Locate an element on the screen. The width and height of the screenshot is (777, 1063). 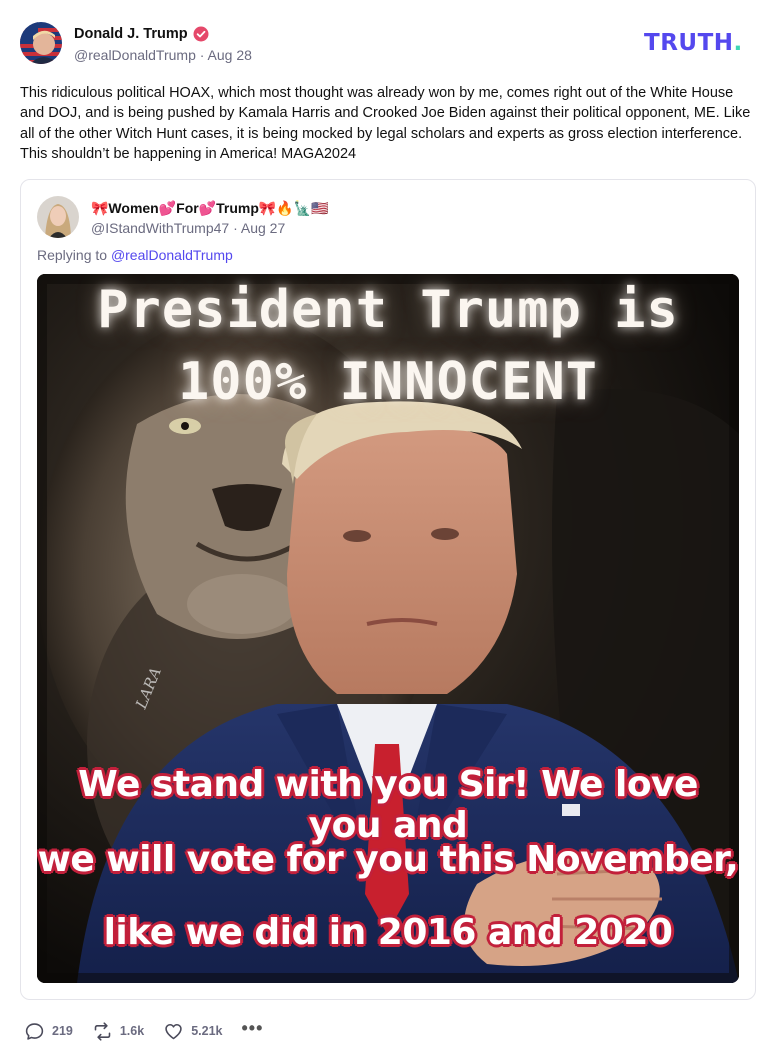
like-button: 5.21k is located at coordinates (192, 1031).